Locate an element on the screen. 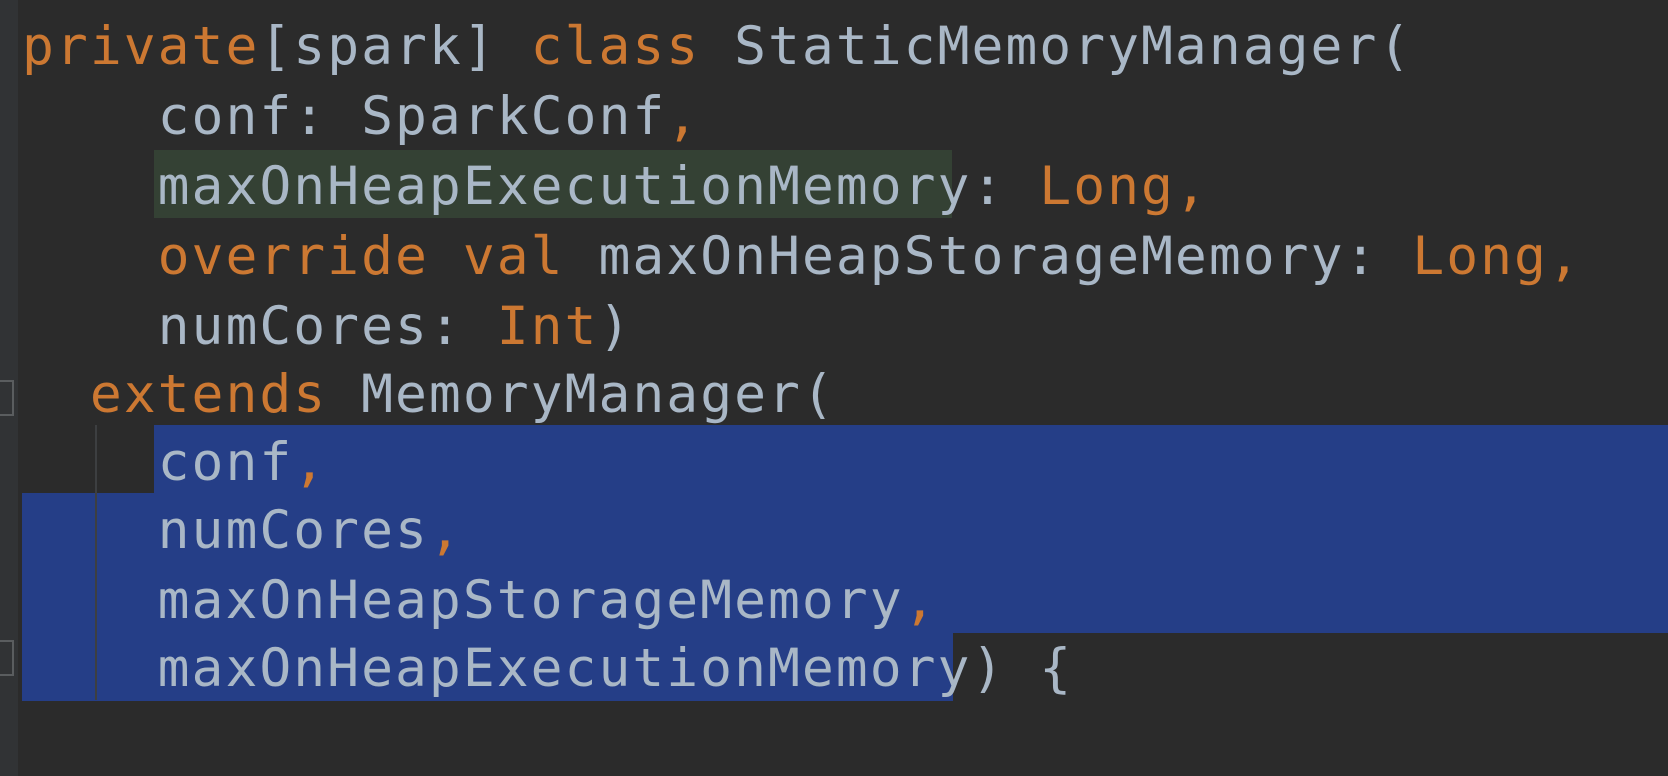 The height and width of the screenshot is (776, 1668). code-line: maxOnHeapStorageMemory, is located at coordinates (480, 600).